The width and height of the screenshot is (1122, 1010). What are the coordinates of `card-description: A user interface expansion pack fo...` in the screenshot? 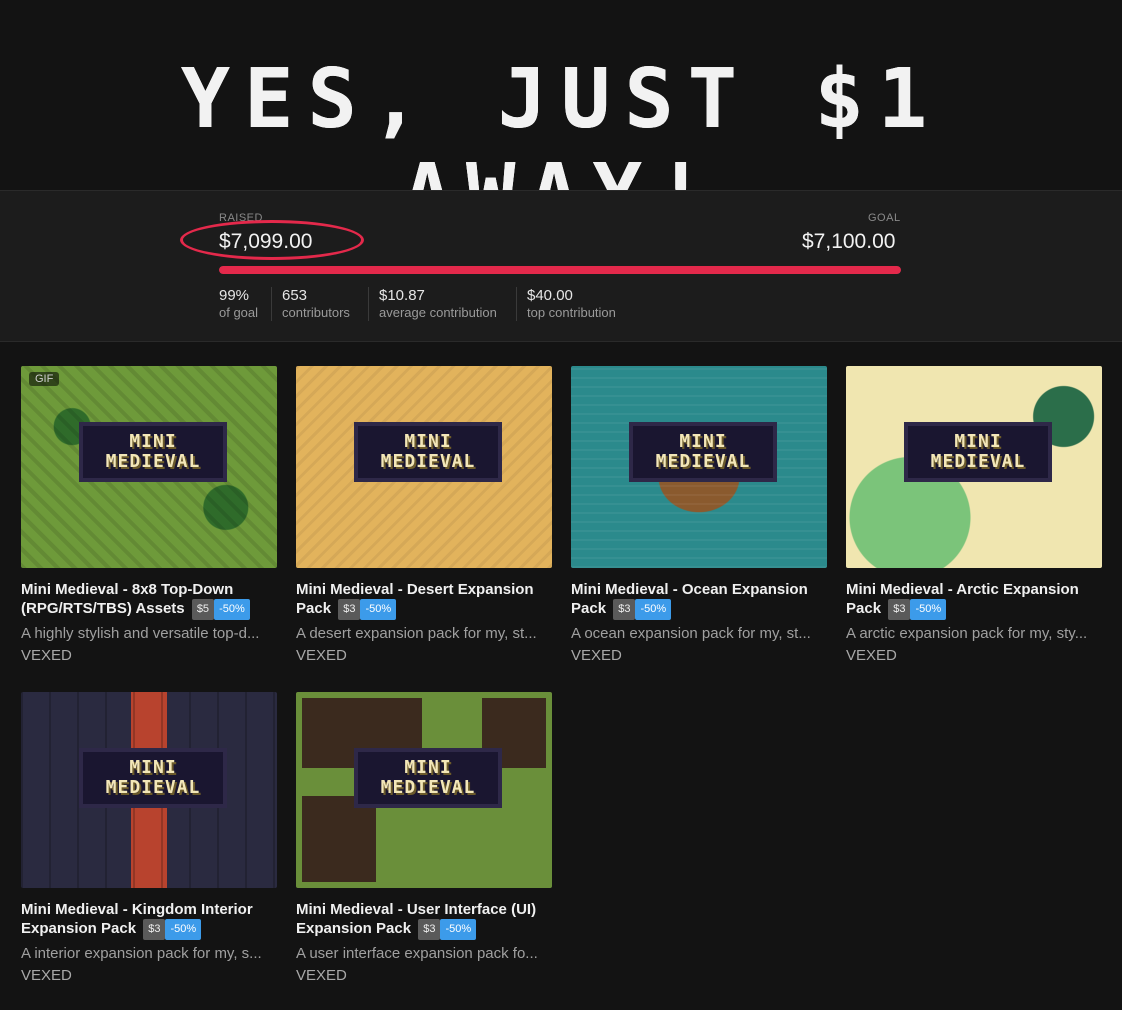 It's located at (417, 953).